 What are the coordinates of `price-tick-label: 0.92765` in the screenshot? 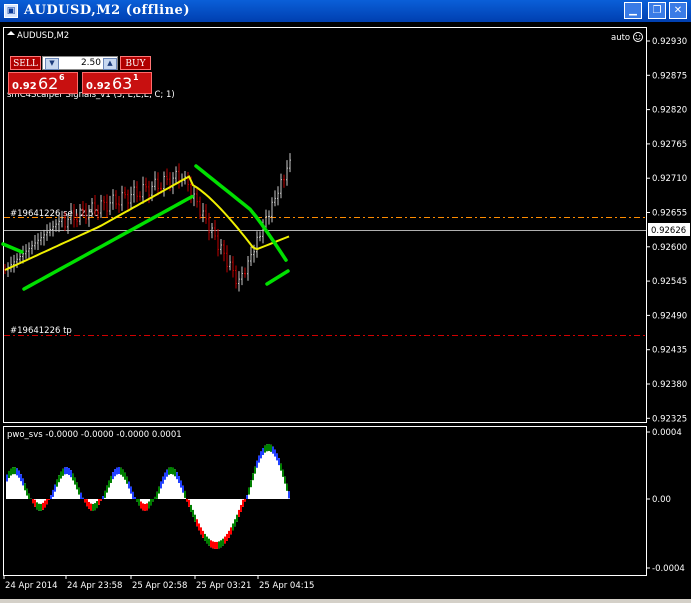 It's located at (669, 145).